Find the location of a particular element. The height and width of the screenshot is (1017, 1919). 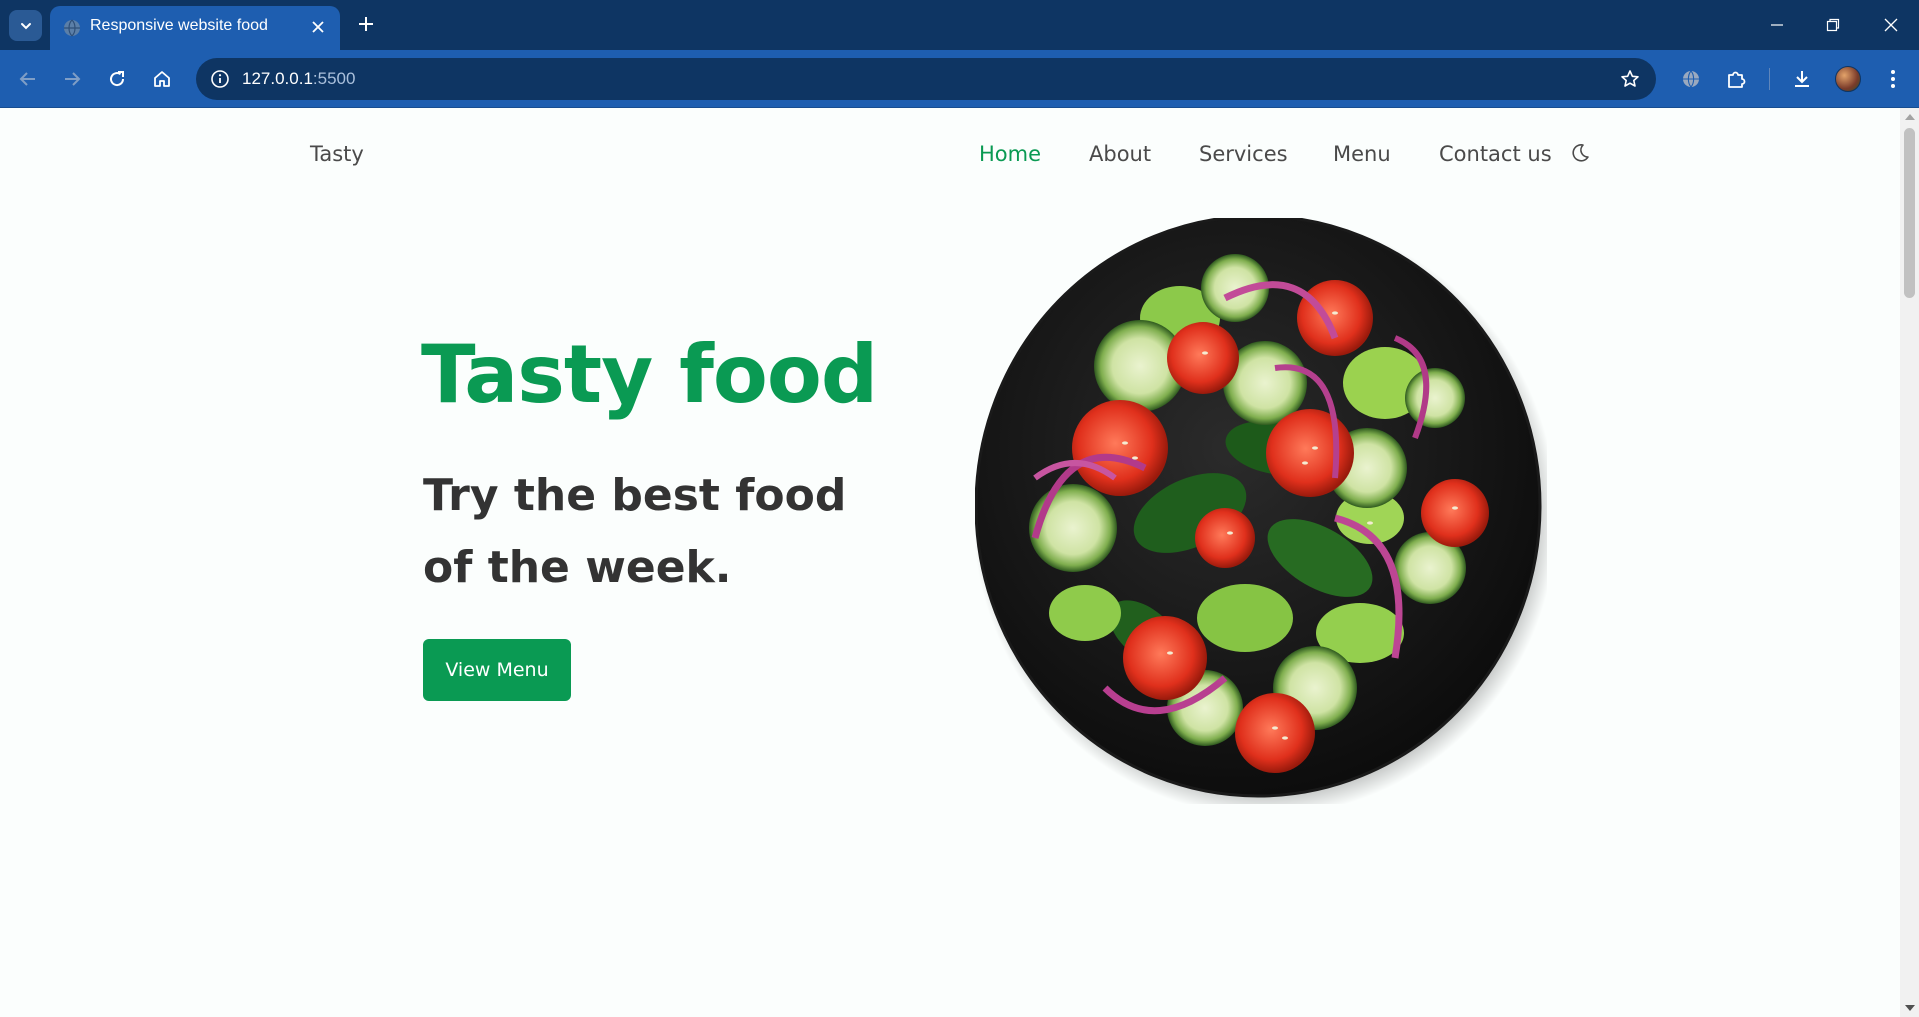

info-icon is located at coordinates (220, 79).